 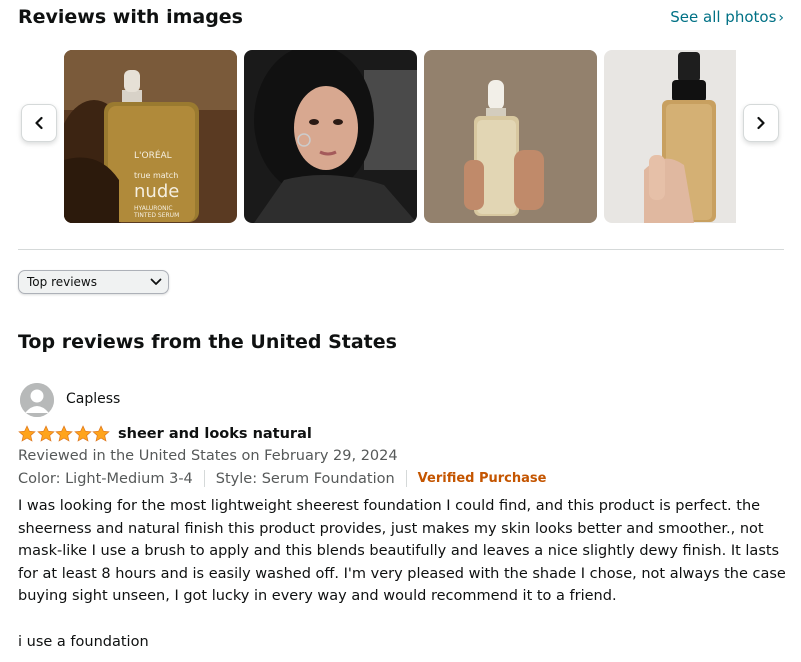 I want to click on carousel-prev-button, so click(x=39, y=123).